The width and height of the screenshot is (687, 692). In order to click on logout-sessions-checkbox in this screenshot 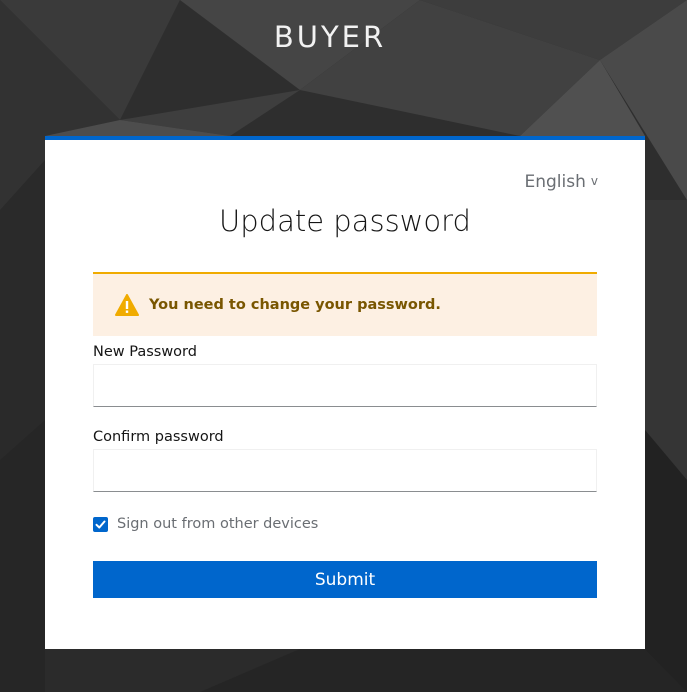, I will do `click(100, 524)`.